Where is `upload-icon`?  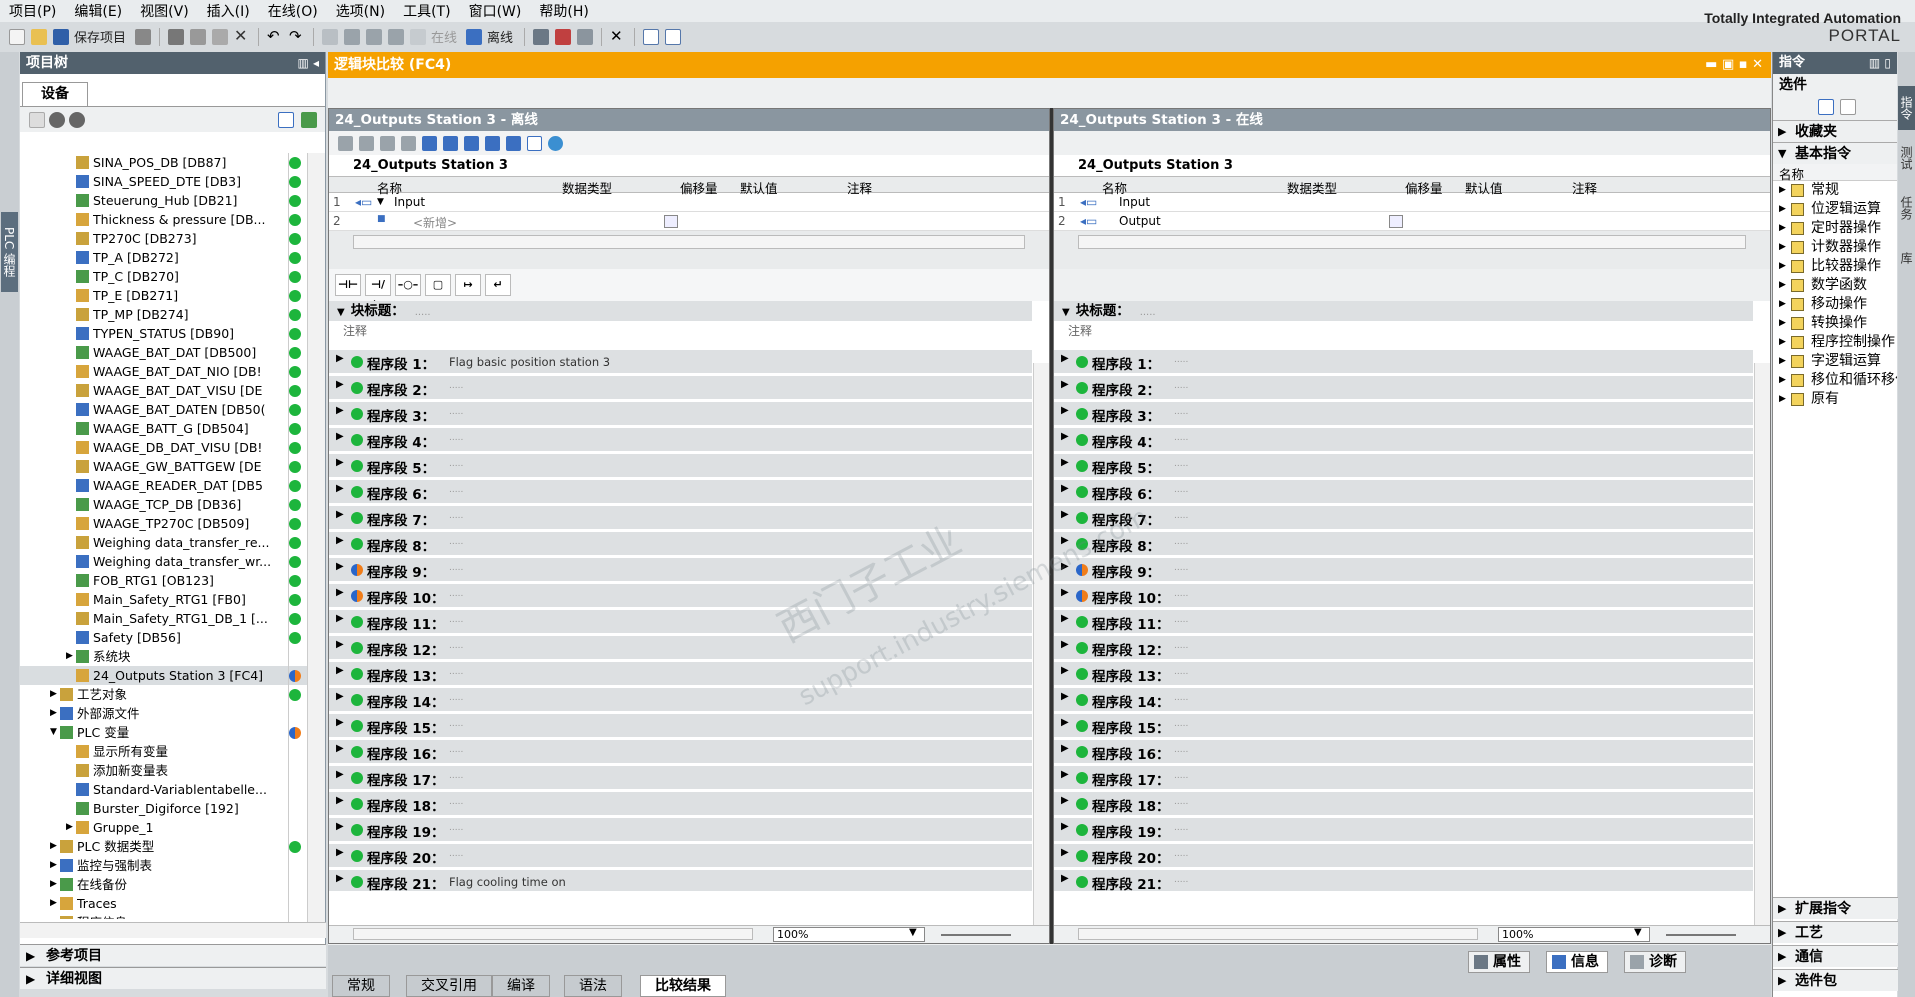 upload-icon is located at coordinates (374, 36).